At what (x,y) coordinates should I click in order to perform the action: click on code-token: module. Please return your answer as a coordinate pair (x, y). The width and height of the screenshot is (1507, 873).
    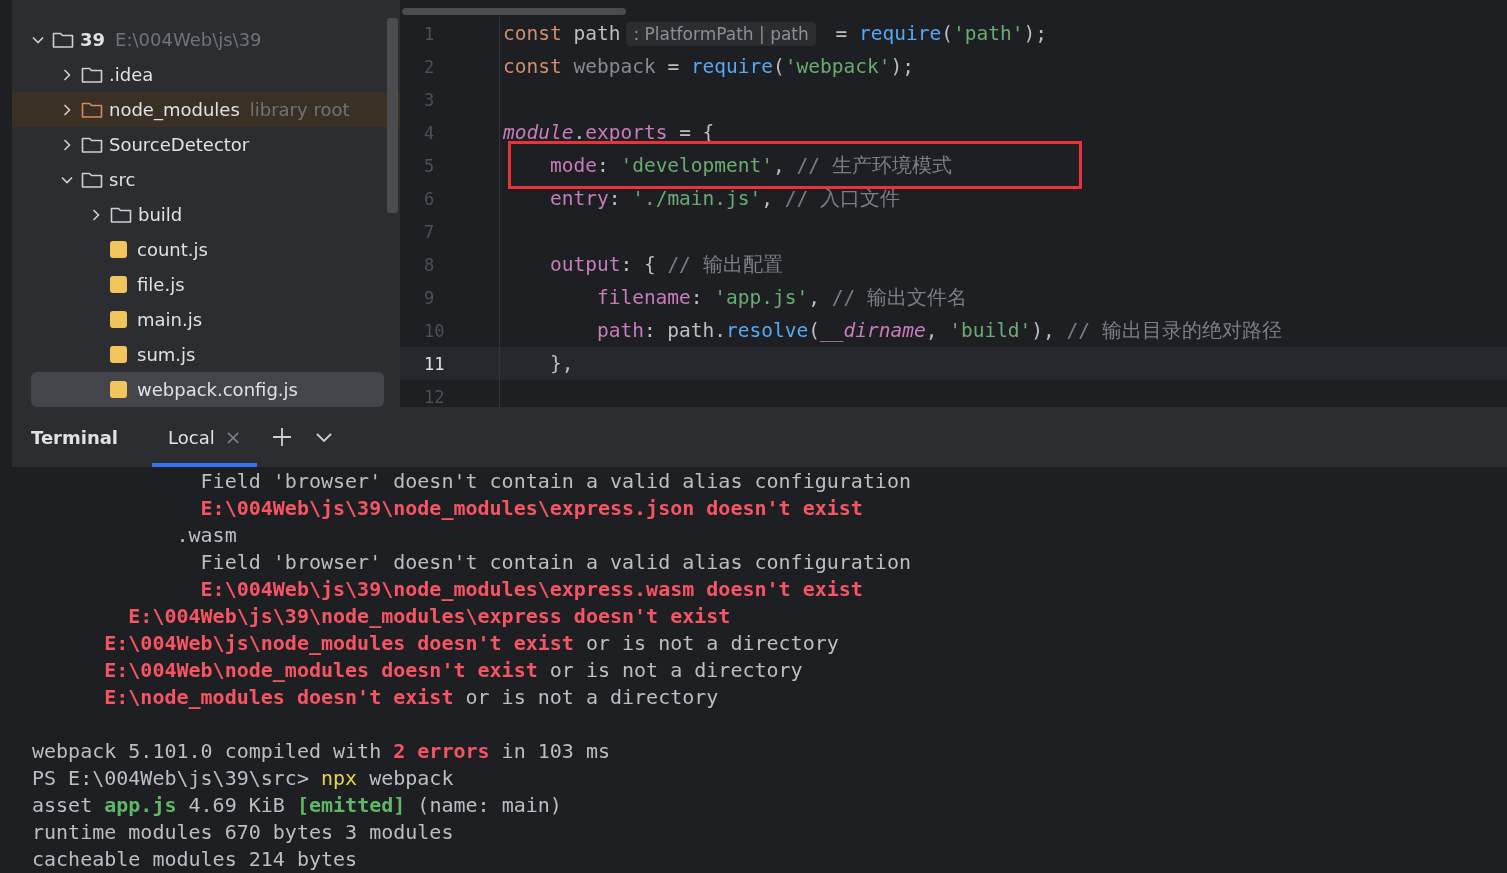
    Looking at the image, I should click on (538, 132).